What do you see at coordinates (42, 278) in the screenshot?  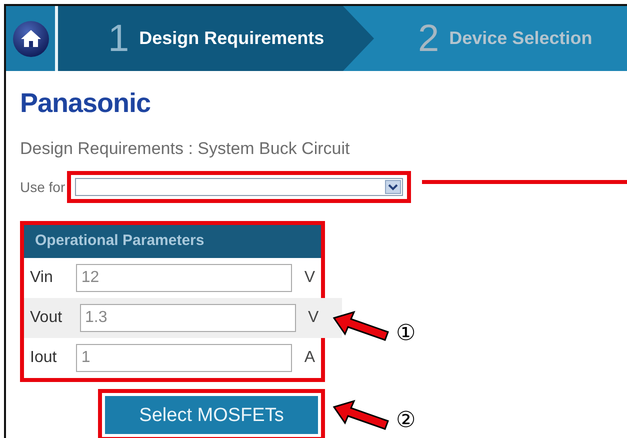 I see `field-label: Vin` at bounding box center [42, 278].